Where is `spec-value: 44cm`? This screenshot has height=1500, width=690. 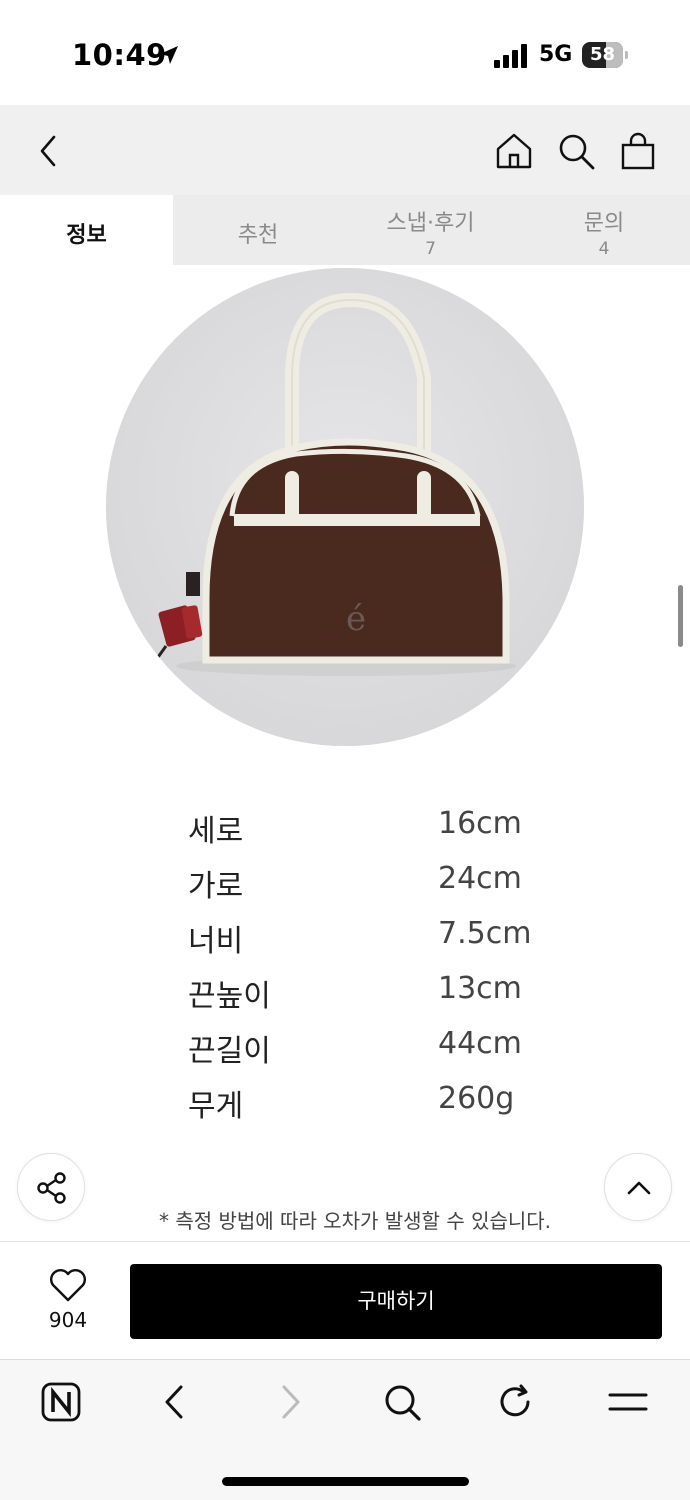
spec-value: 44cm is located at coordinates (480, 1043).